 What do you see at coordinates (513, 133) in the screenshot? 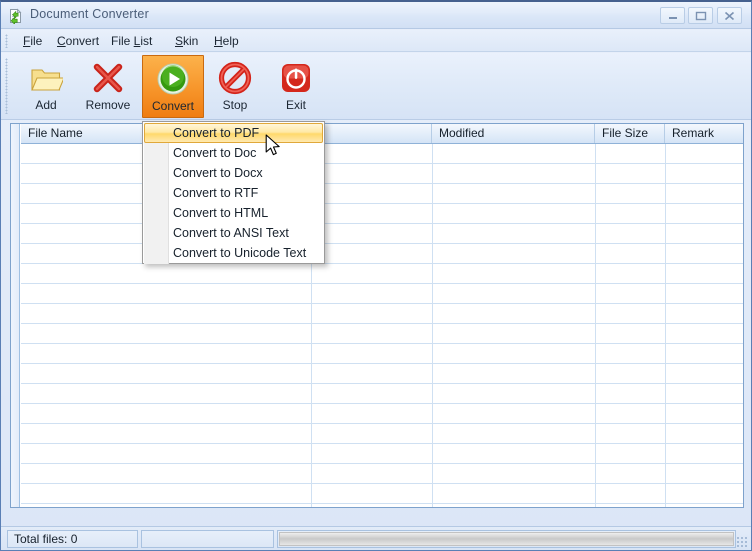
I see `column-header-modified: Modified` at bounding box center [513, 133].